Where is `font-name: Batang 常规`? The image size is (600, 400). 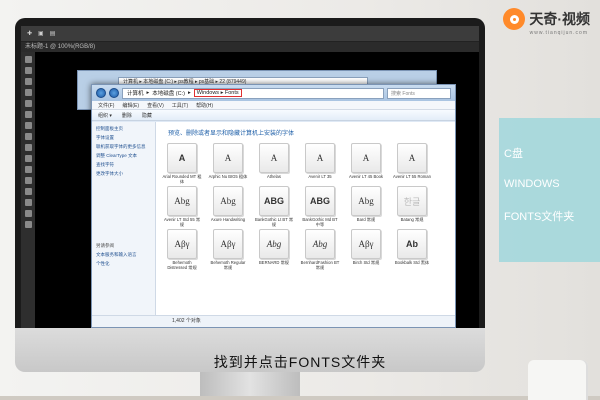 font-name: Batang 常规 is located at coordinates (412, 219).